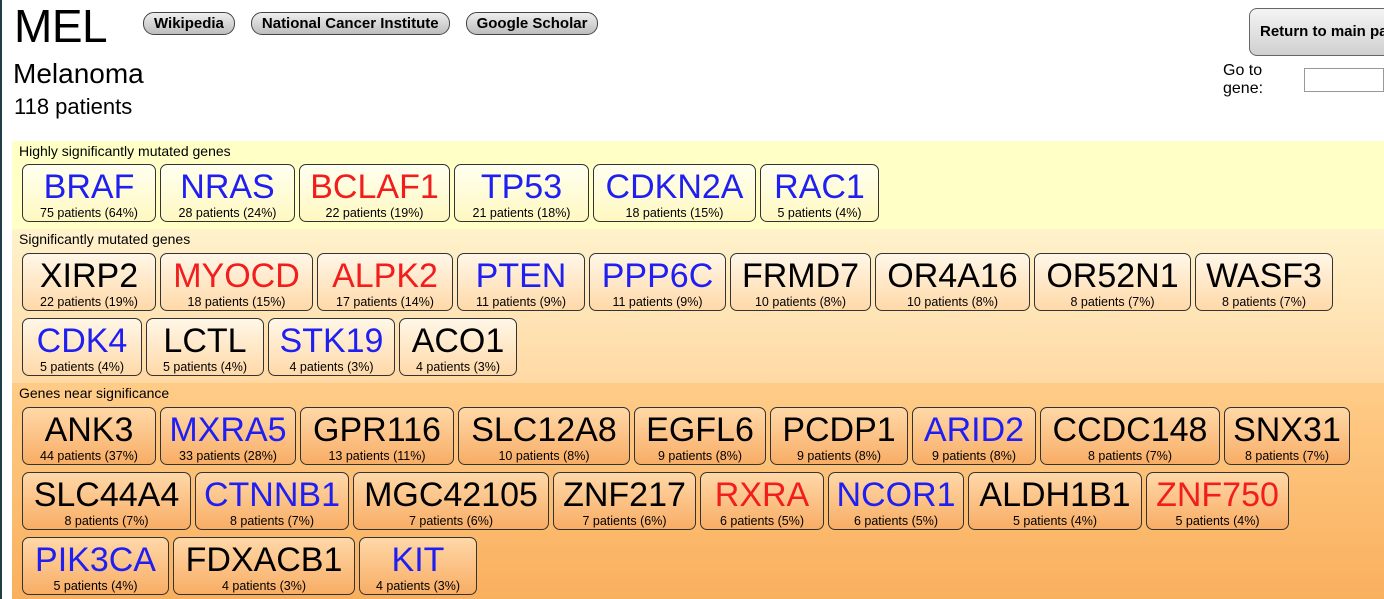 The image size is (1384, 599). I want to click on gene-button: CDK4 5 patients (4%), so click(82, 347).